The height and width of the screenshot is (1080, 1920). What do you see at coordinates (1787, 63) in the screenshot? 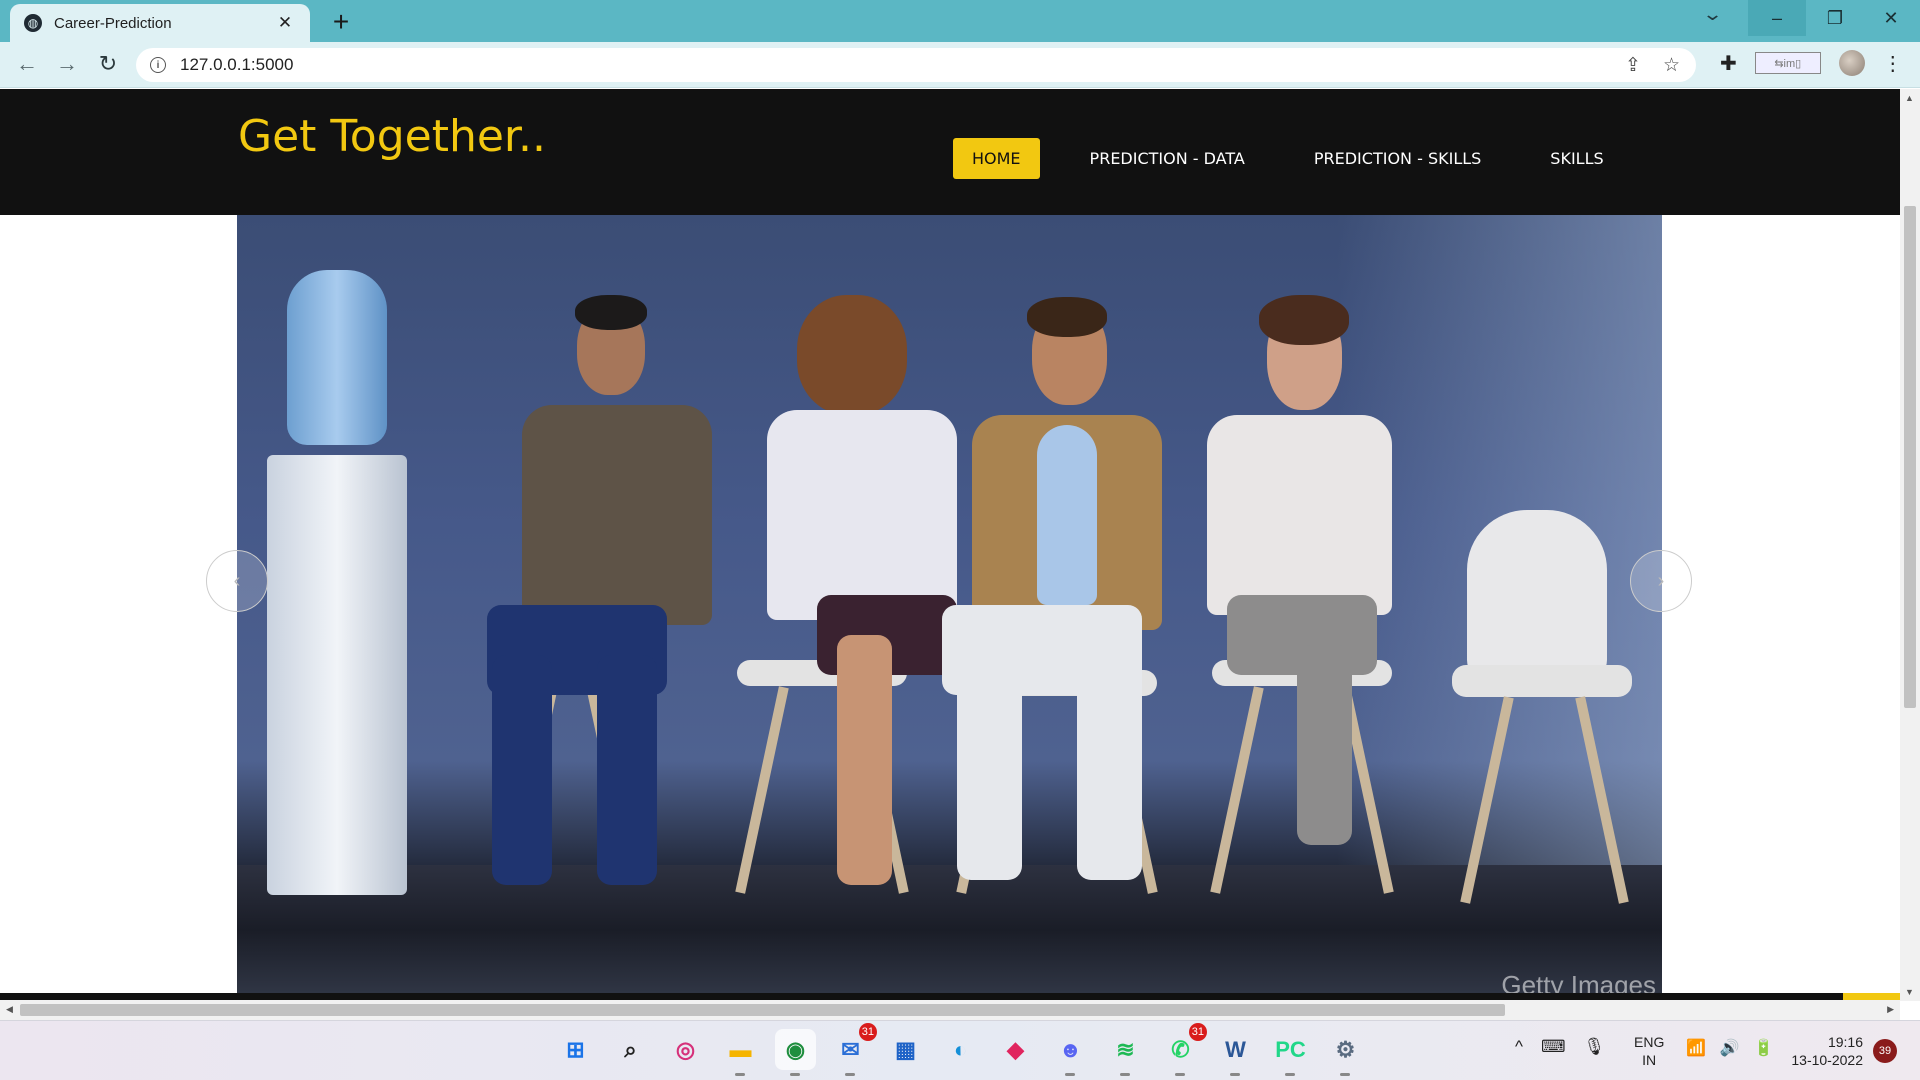
I see `extension-badge: ⇆im▯` at bounding box center [1787, 63].